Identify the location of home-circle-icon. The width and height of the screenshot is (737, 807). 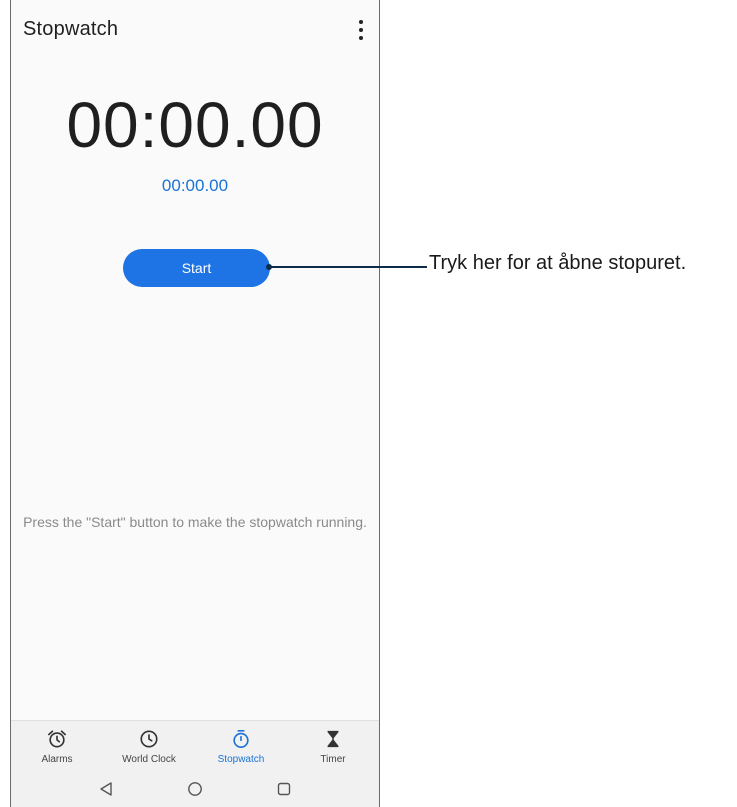
(195, 789).